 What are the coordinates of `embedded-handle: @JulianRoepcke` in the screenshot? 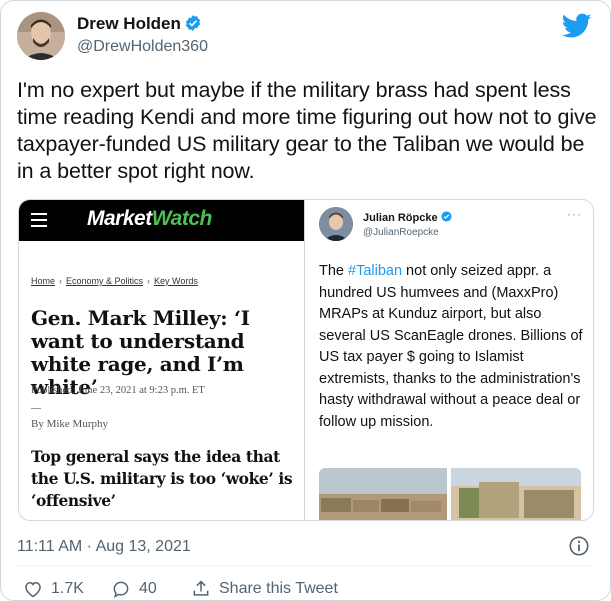 It's located at (401, 232).